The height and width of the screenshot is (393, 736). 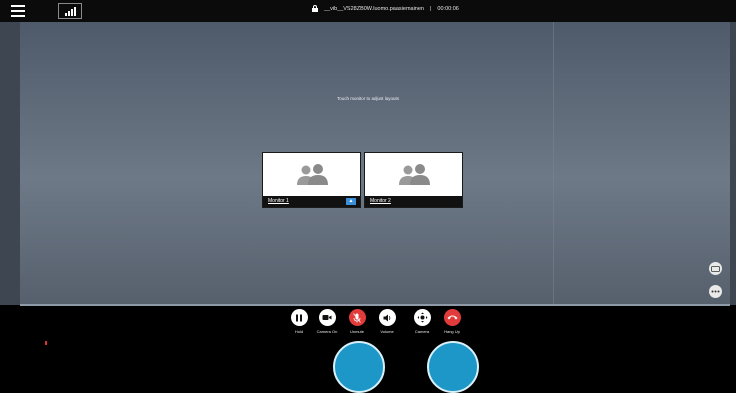 What do you see at coordinates (46, 343) in the screenshot?
I see `status-indicator` at bounding box center [46, 343].